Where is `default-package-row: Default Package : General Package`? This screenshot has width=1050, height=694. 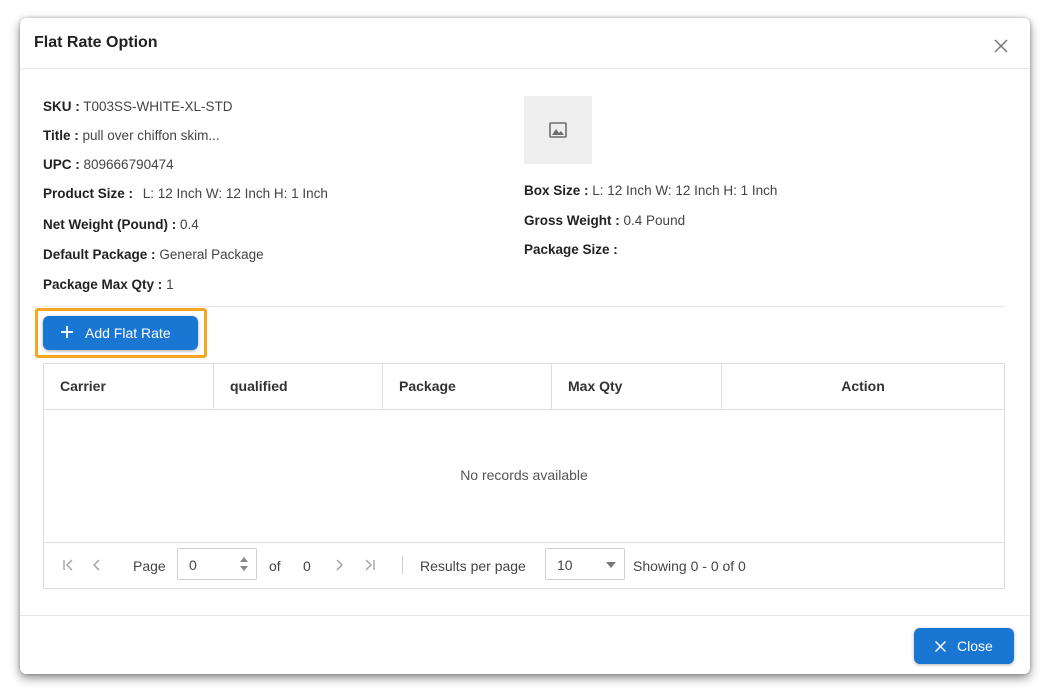 default-package-row: Default Package : General Package is located at coordinates (153, 254).